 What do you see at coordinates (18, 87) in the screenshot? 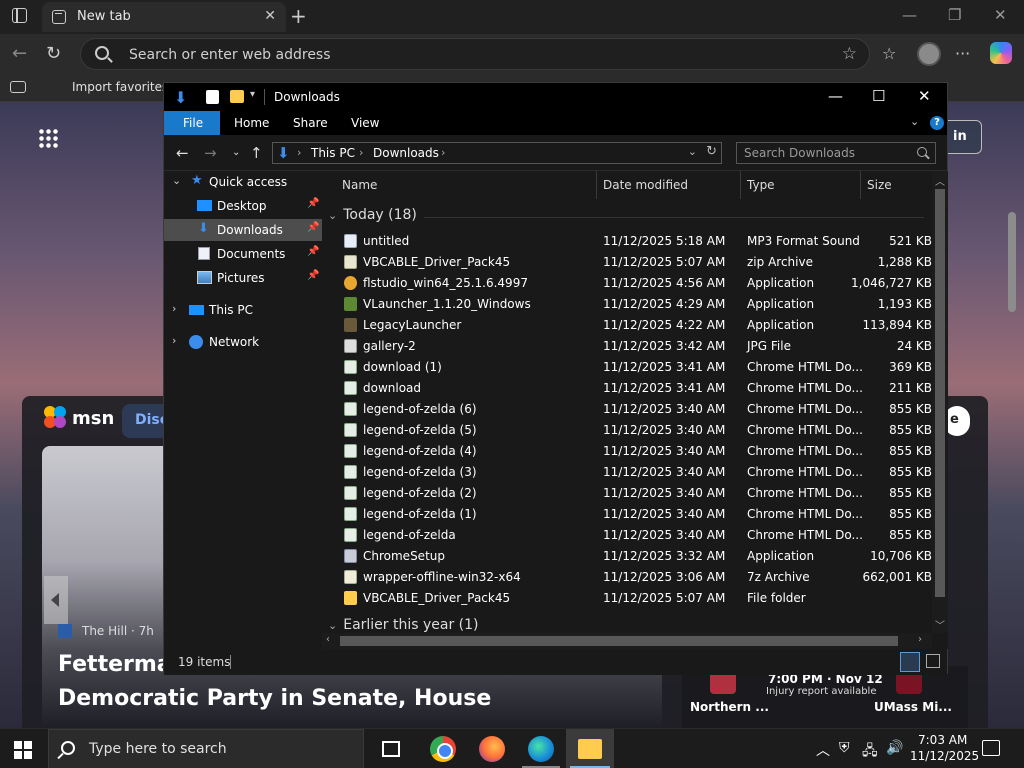
I see `sidebar-toggle-icon` at bounding box center [18, 87].